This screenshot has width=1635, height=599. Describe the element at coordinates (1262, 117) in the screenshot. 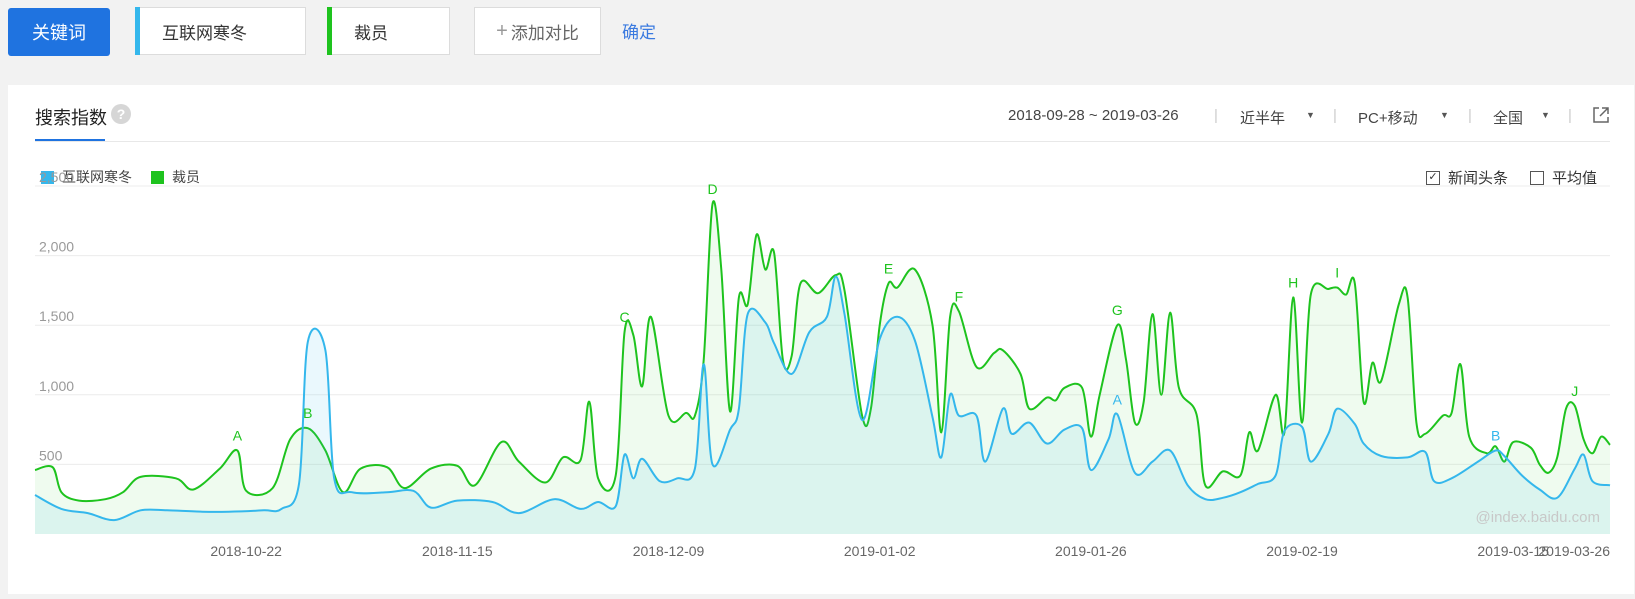

I see `period-select: 近半年` at that location.